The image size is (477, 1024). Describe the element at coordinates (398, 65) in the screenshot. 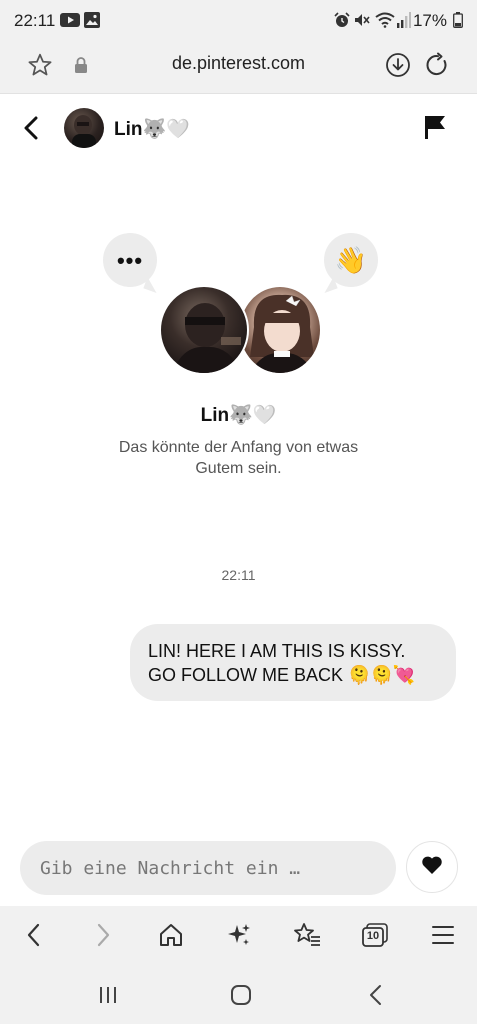

I see `download-icon` at that location.